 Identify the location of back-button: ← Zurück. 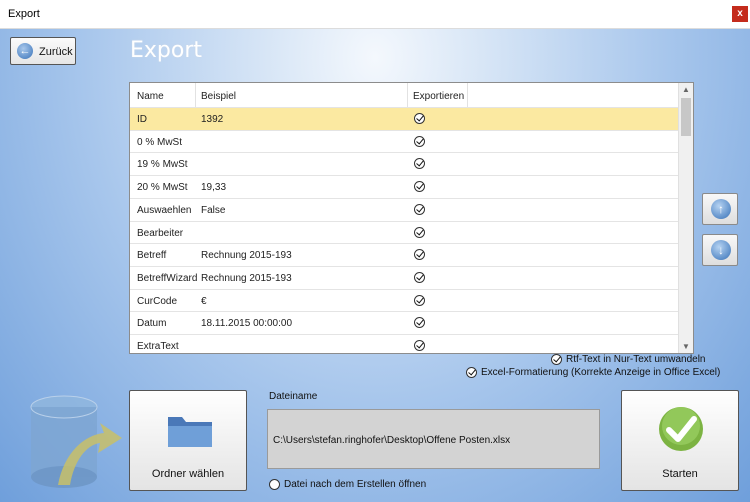
(43, 51).